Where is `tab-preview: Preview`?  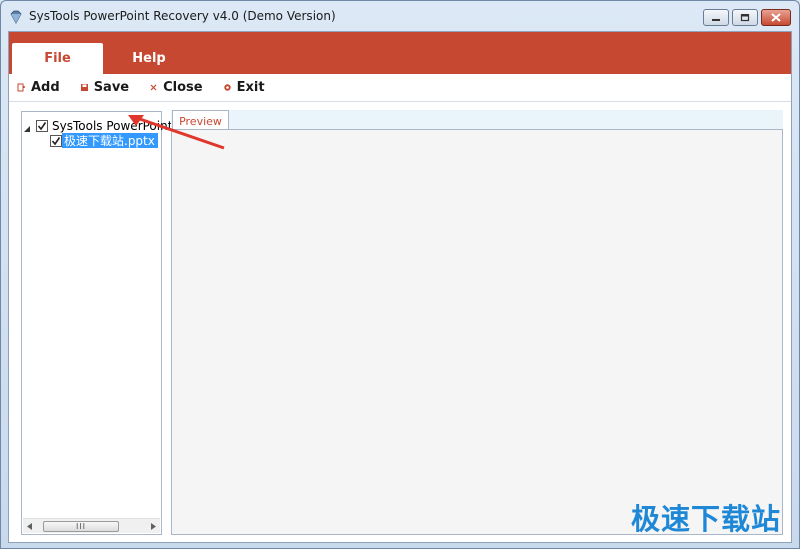
tab-preview: Preview is located at coordinates (200, 120).